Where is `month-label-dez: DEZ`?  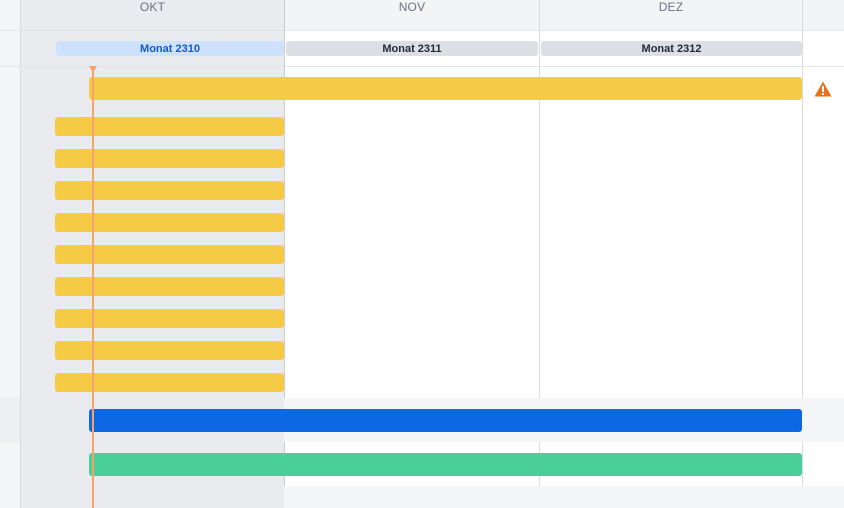 month-label-dez: DEZ is located at coordinates (671, 7).